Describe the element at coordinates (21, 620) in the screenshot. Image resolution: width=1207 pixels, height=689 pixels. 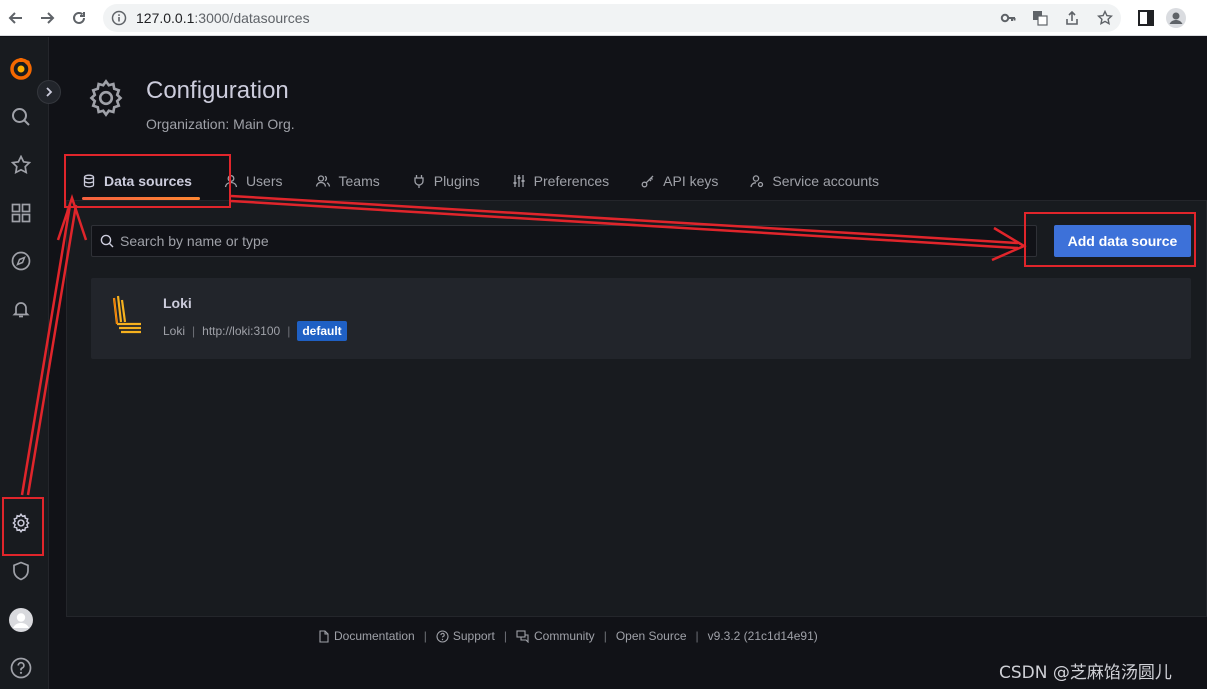
I see `user-avatar-icon` at that location.